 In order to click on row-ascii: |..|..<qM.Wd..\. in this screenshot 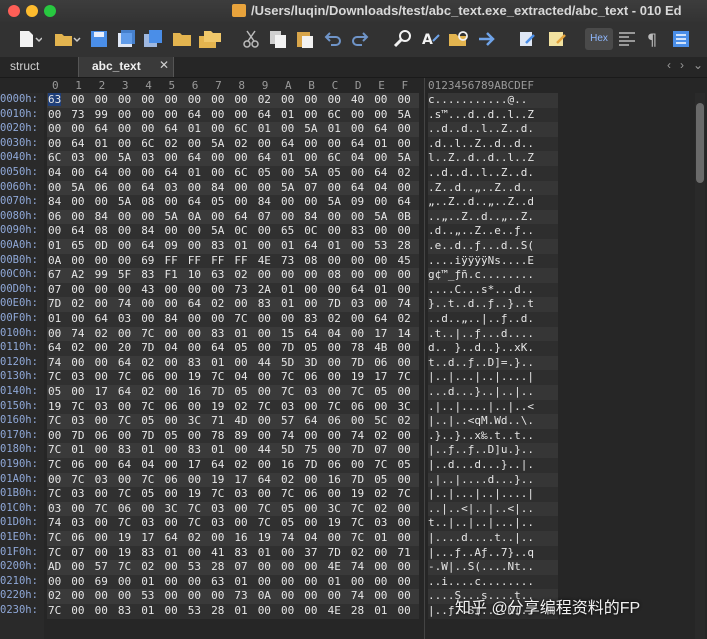, I will do `click(493, 421)`.